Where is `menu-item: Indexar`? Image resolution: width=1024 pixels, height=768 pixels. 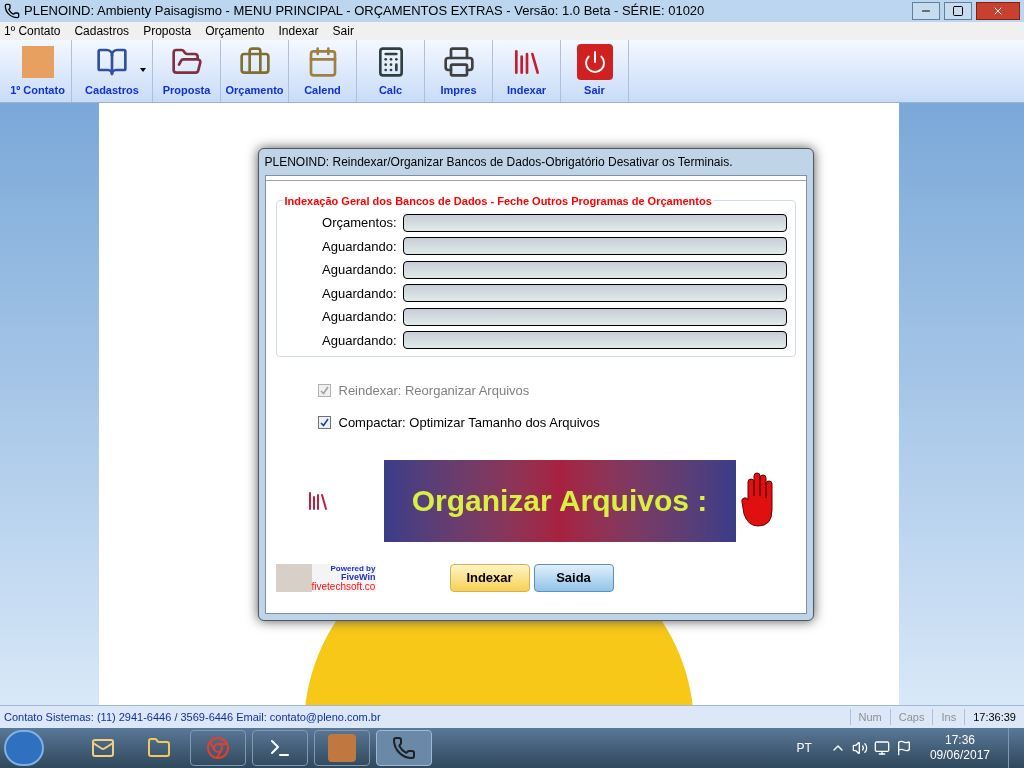 menu-item: Indexar is located at coordinates (298, 31).